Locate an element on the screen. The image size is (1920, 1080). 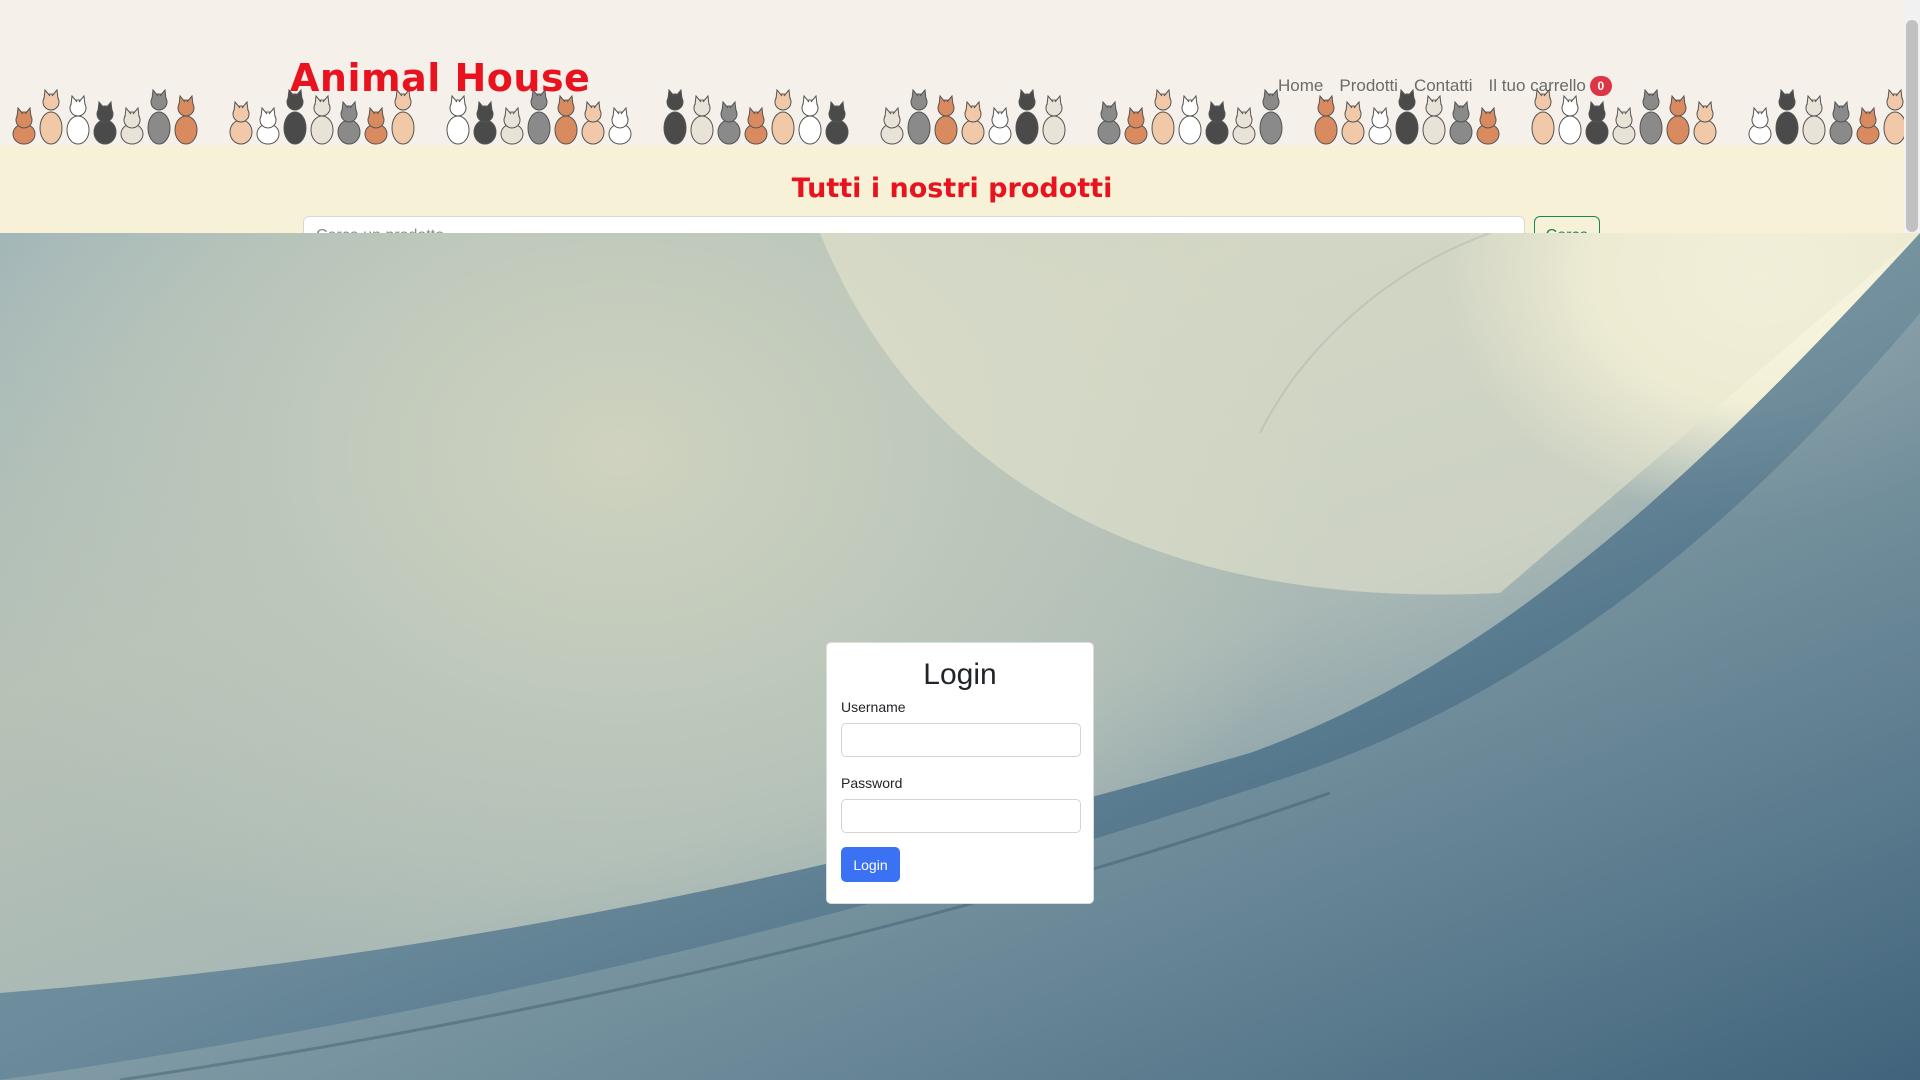
brand-logo: Animal House is located at coordinates (440, 78).